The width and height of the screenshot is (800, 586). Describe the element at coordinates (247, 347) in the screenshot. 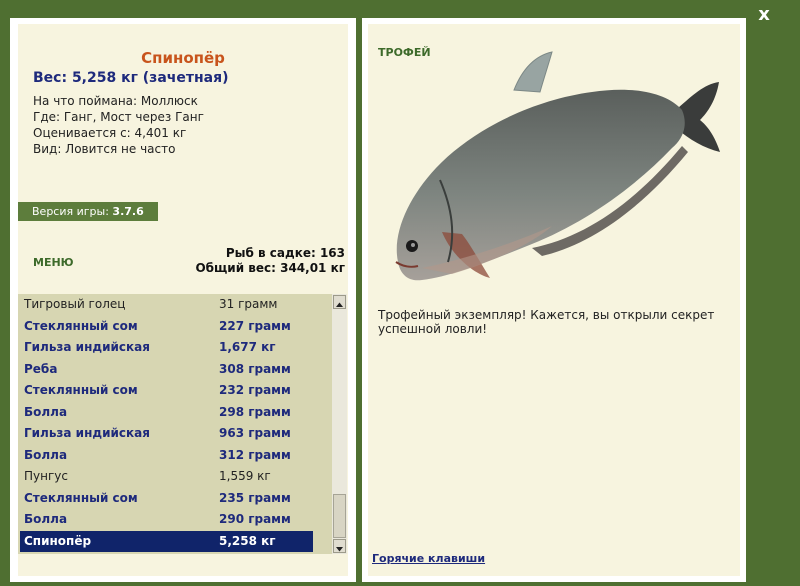

I see `fish-weight-value: 1,677 кг` at that location.